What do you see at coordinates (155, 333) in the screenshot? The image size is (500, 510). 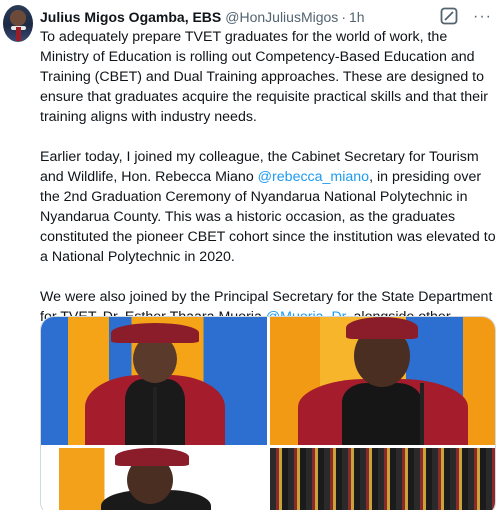 I see `photo-1-cap` at bounding box center [155, 333].